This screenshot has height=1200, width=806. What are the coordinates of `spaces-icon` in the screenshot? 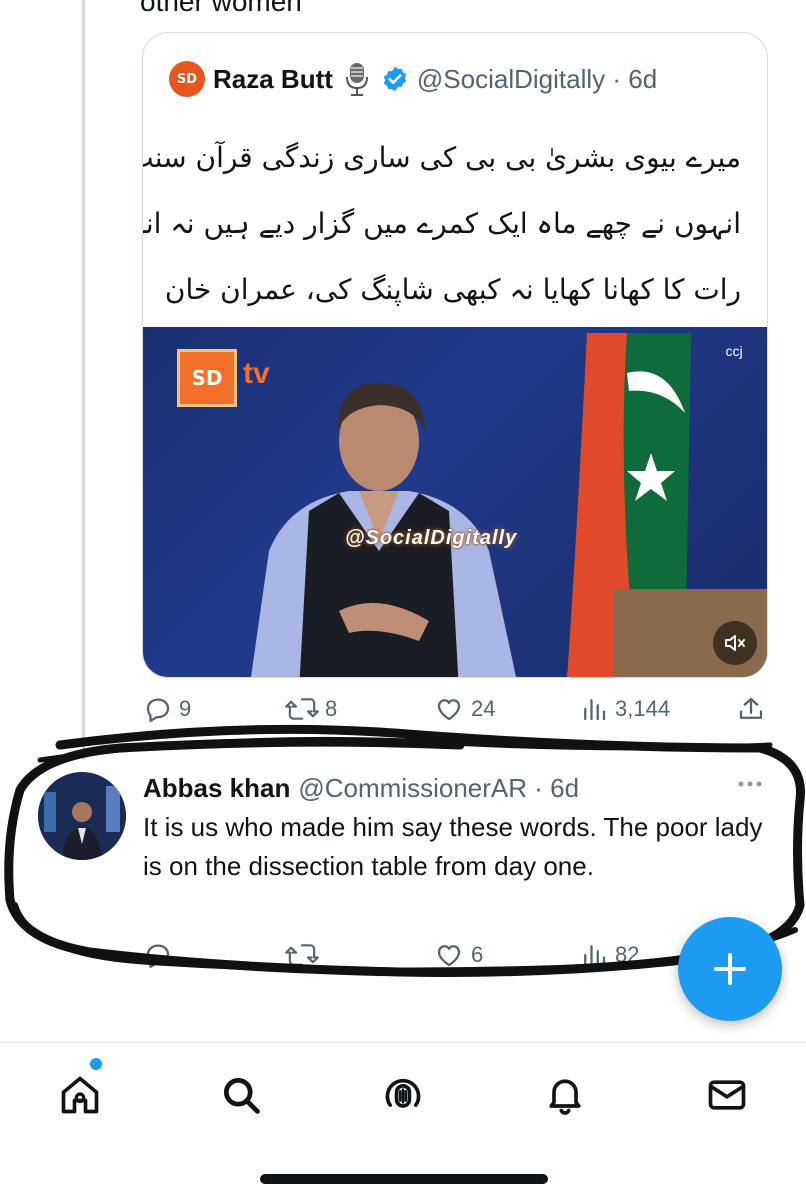 It's located at (403, 1093).